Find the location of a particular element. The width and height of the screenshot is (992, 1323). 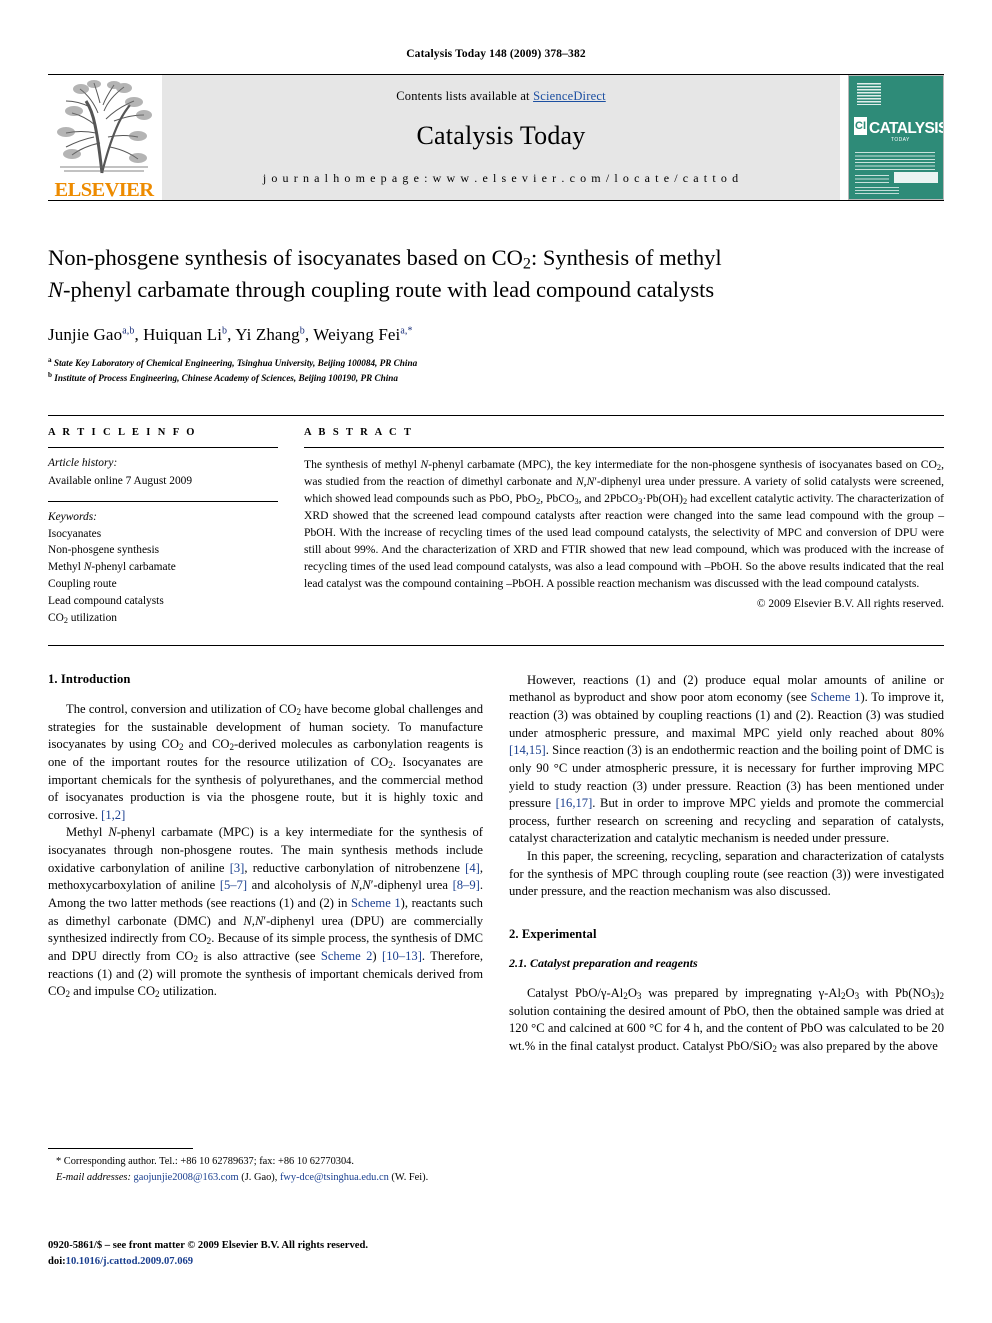

author-2: Huiquan Lib is located at coordinates (185, 334).